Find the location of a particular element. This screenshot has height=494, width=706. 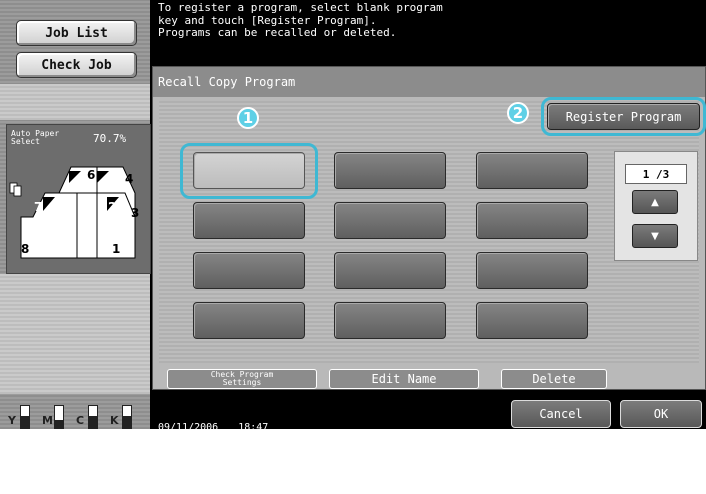

toner-black: K is located at coordinates (122, 415).